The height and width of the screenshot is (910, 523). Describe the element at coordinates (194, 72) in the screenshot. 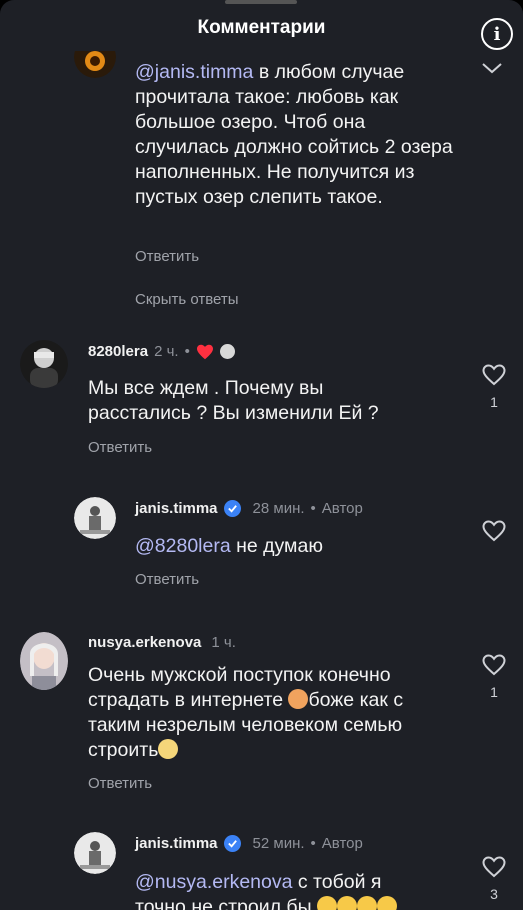

I see `mention-link: @janis.timma` at that location.